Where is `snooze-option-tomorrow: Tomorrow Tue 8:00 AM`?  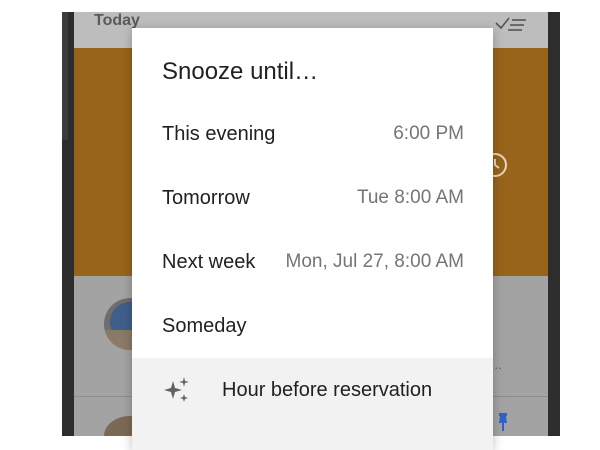
snooze-option-tomorrow: Tomorrow Tue 8:00 AM is located at coordinates (312, 198).